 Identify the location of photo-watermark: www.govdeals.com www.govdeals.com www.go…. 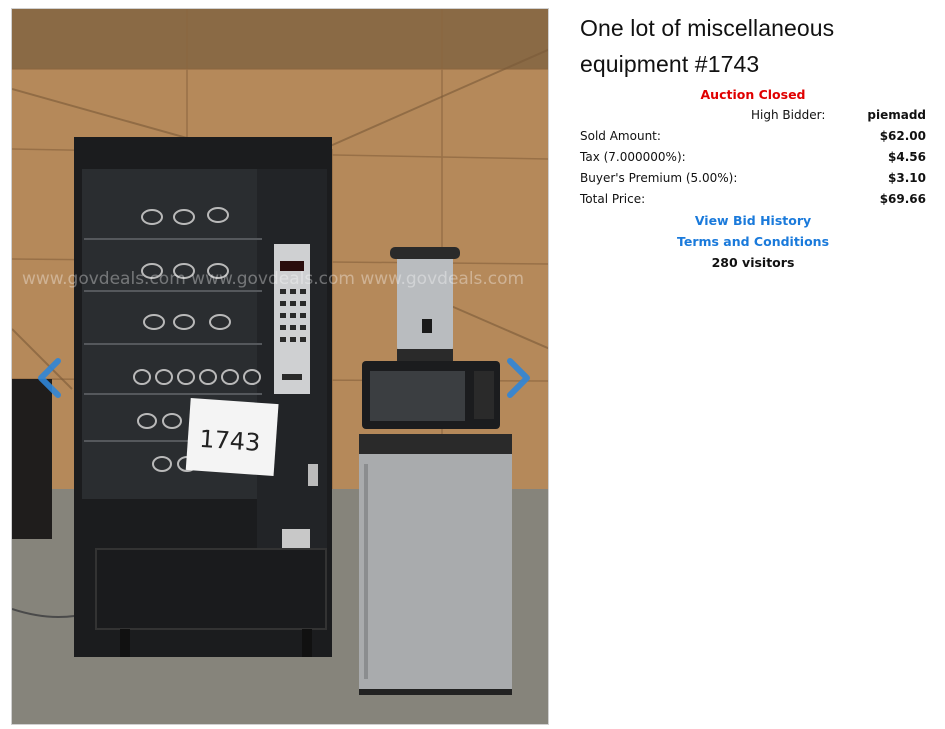
(273, 279).